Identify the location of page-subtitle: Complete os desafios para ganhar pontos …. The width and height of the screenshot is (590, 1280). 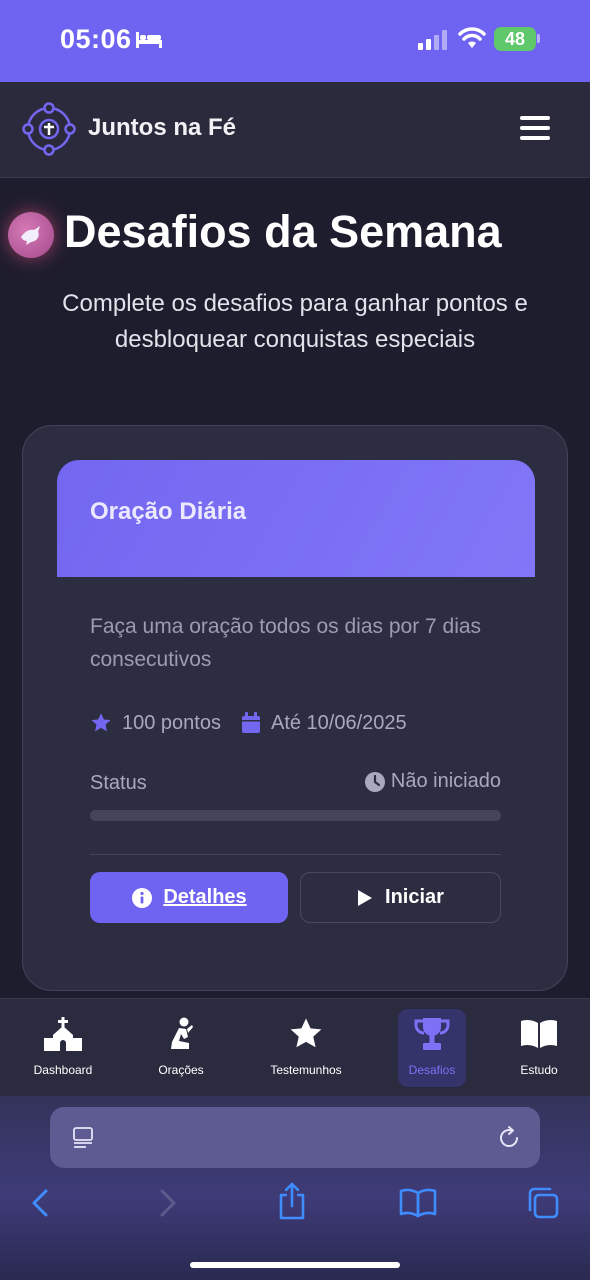
(295, 321).